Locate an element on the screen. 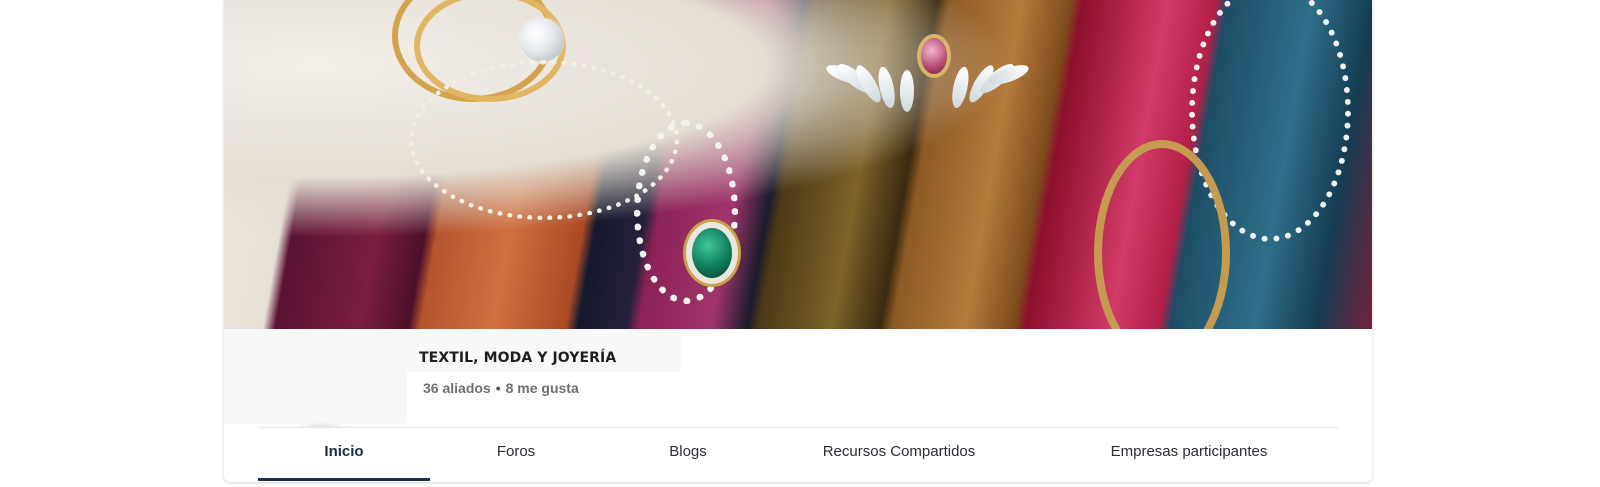  likes-count: 8 me gusta is located at coordinates (542, 388).